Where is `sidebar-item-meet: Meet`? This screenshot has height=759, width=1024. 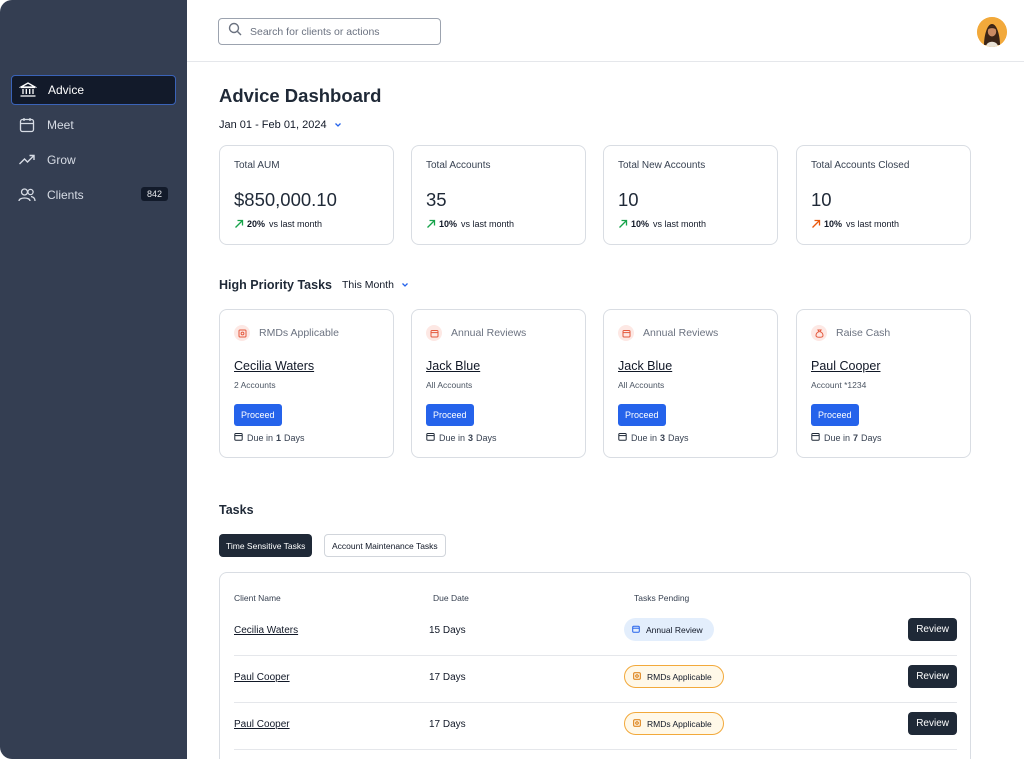
sidebar-item-meet: Meet is located at coordinates (93, 125).